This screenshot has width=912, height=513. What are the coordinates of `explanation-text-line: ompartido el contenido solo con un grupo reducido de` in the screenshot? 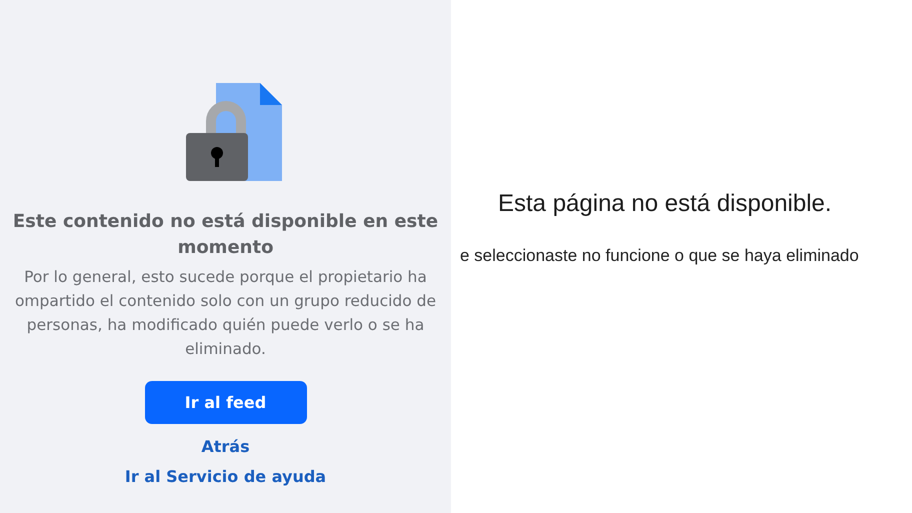 It's located at (225, 301).